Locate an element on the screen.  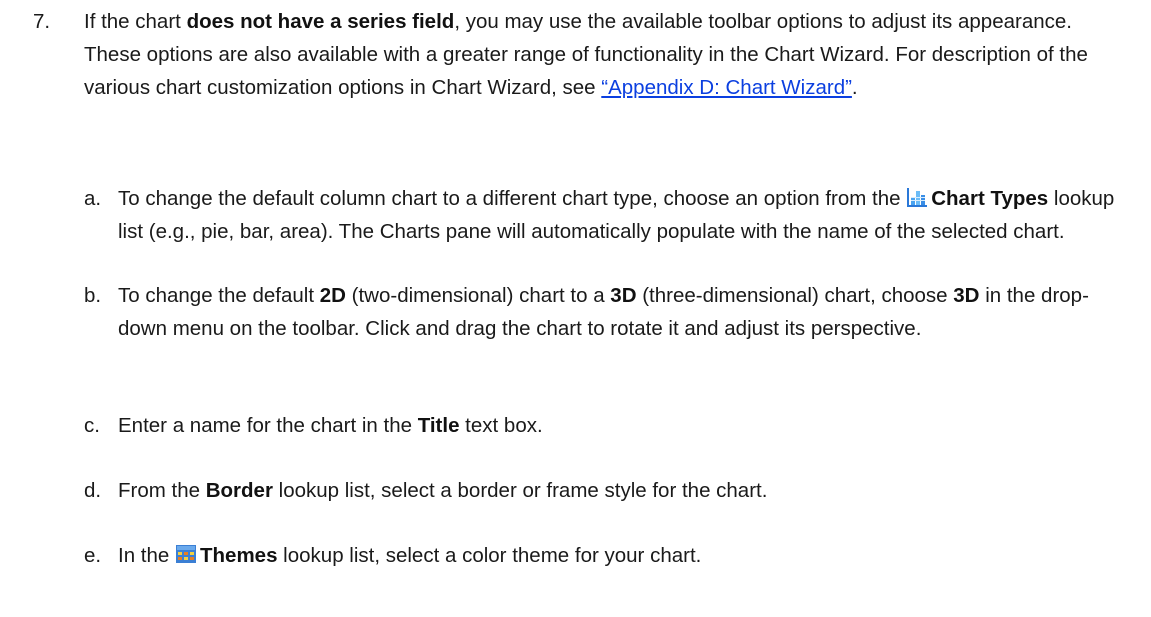
bold-3d: 3D is located at coordinates (623, 295).